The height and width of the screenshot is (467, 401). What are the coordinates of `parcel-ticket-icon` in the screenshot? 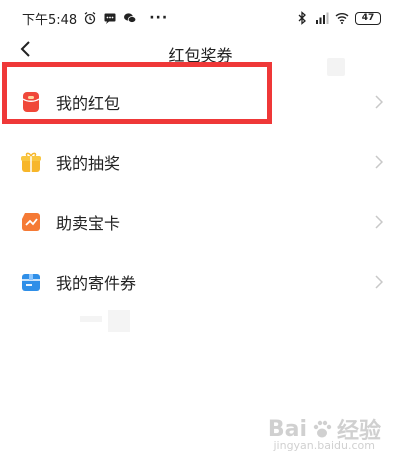 It's located at (31, 282).